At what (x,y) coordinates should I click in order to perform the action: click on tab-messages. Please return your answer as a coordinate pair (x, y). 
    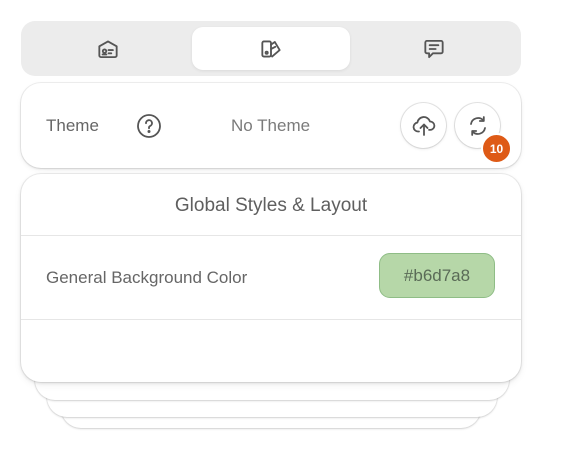
    Looking at the image, I should click on (434, 48).